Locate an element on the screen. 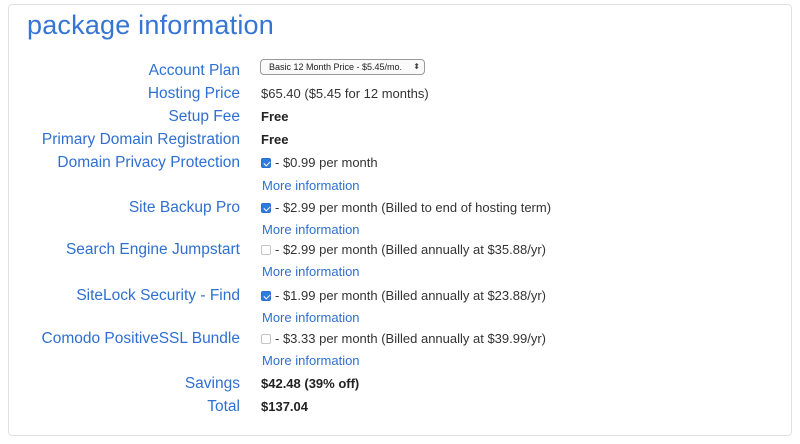  total-label: Total is located at coordinates (223, 406).